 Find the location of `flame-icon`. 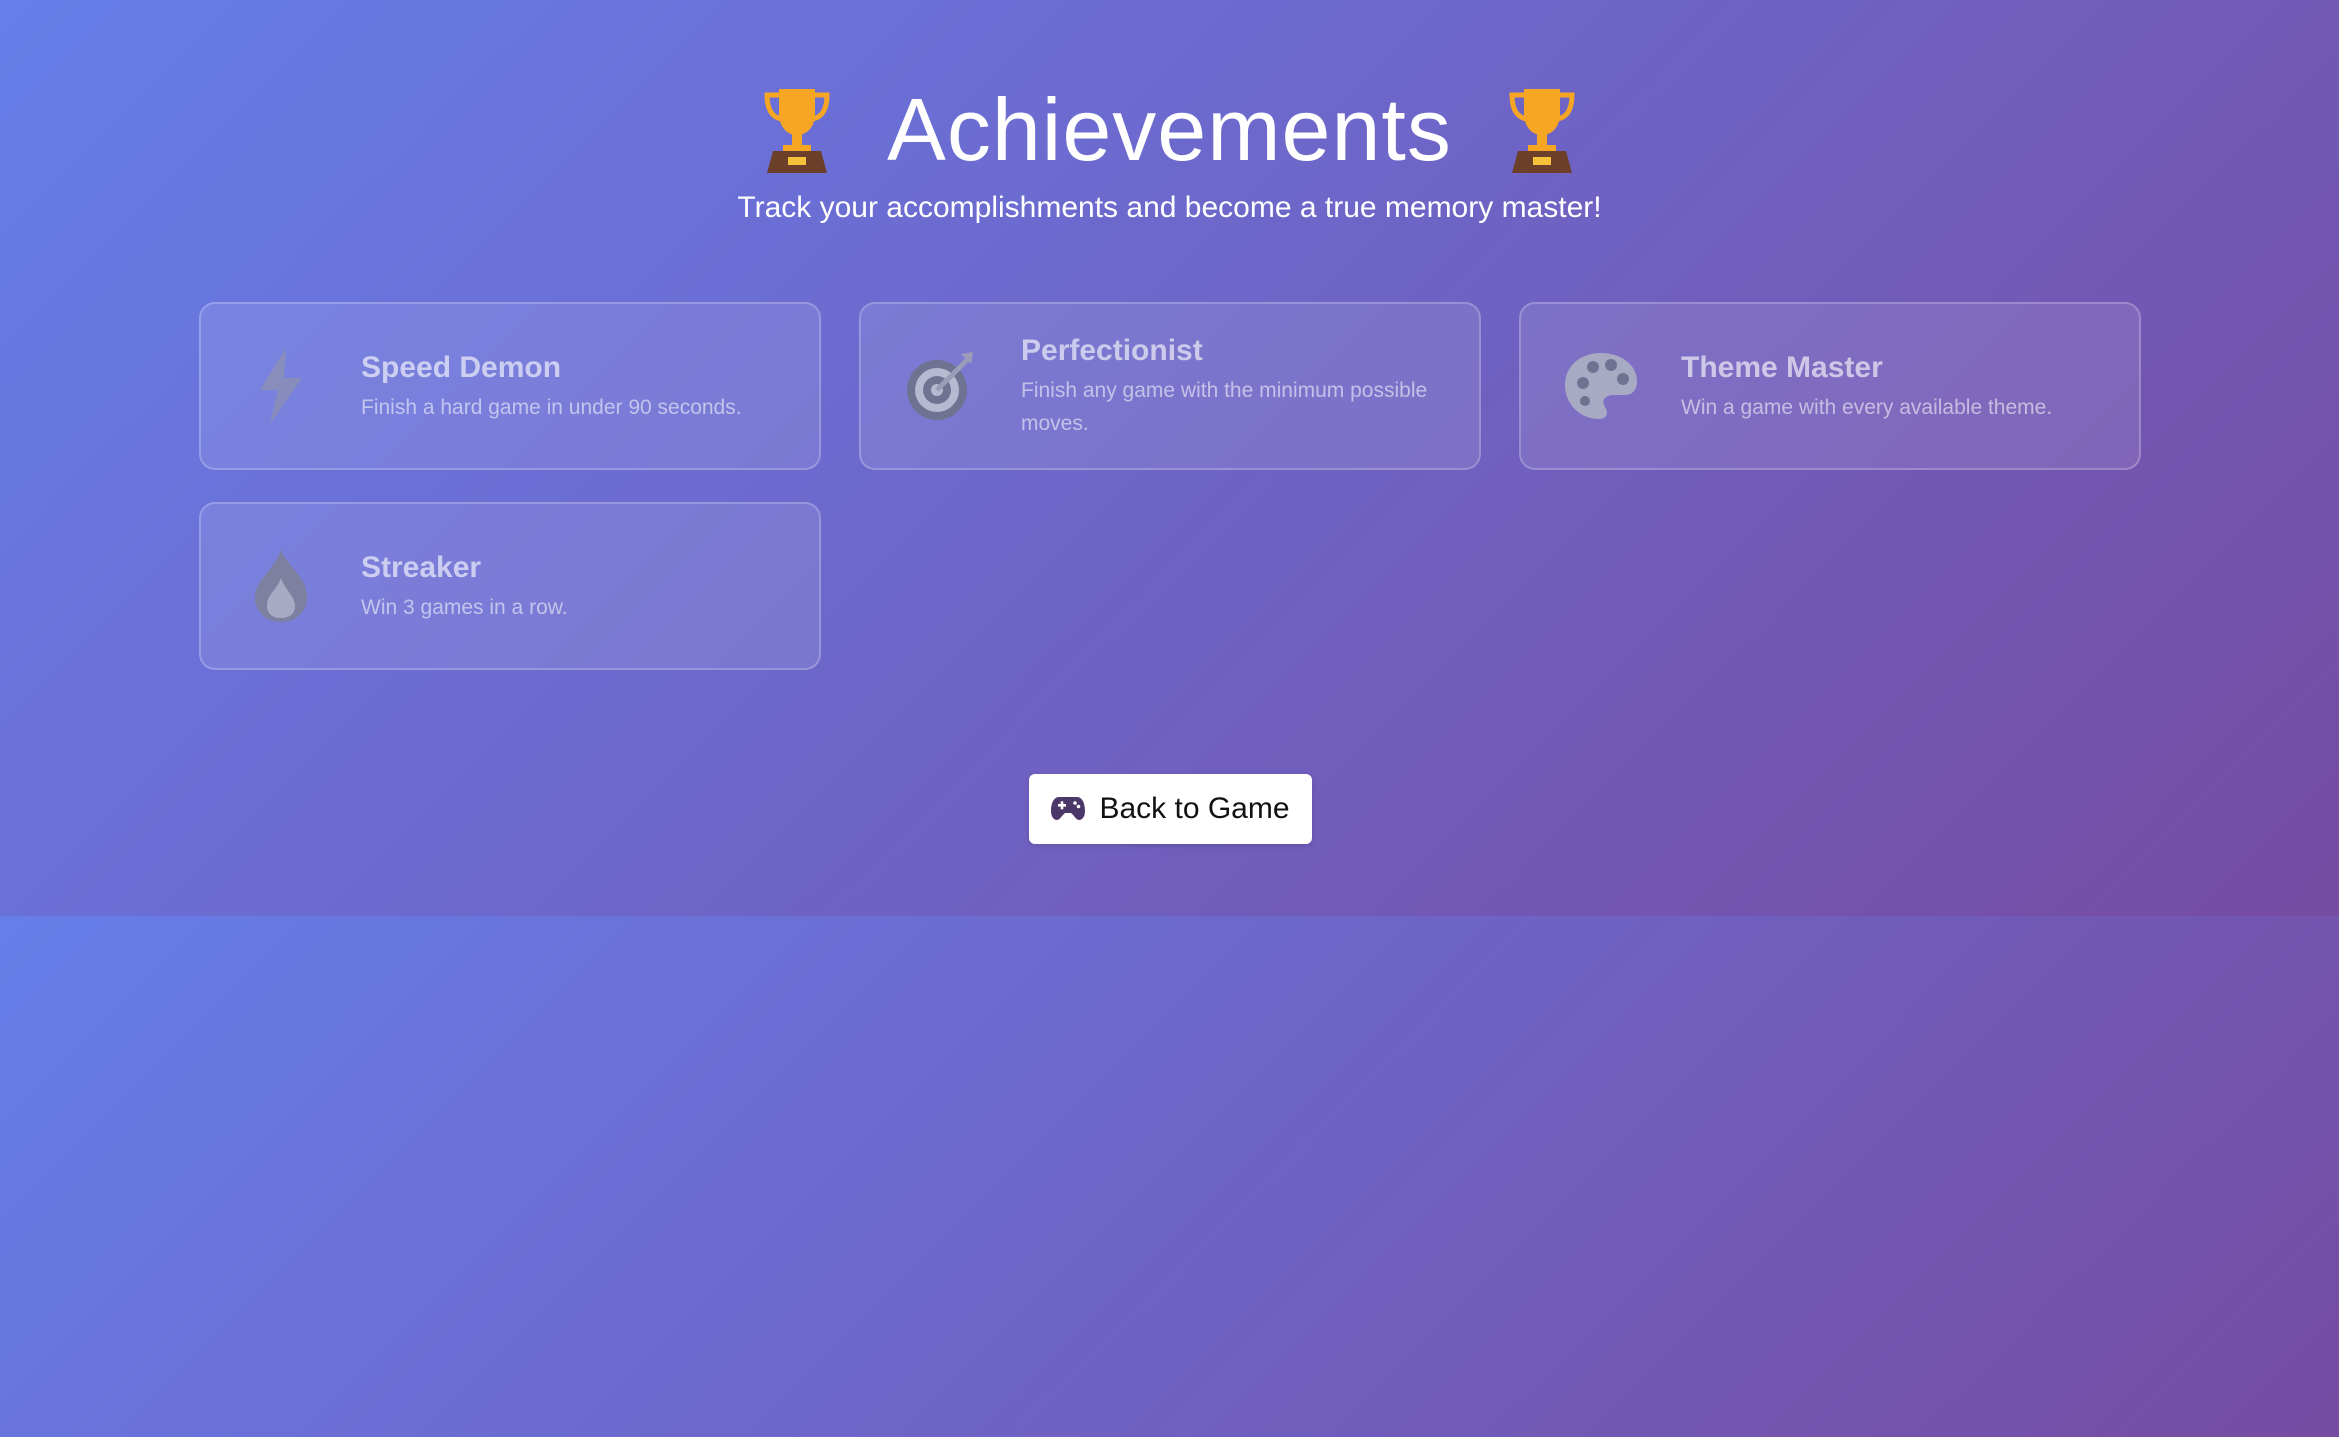

flame-icon is located at coordinates (281, 586).